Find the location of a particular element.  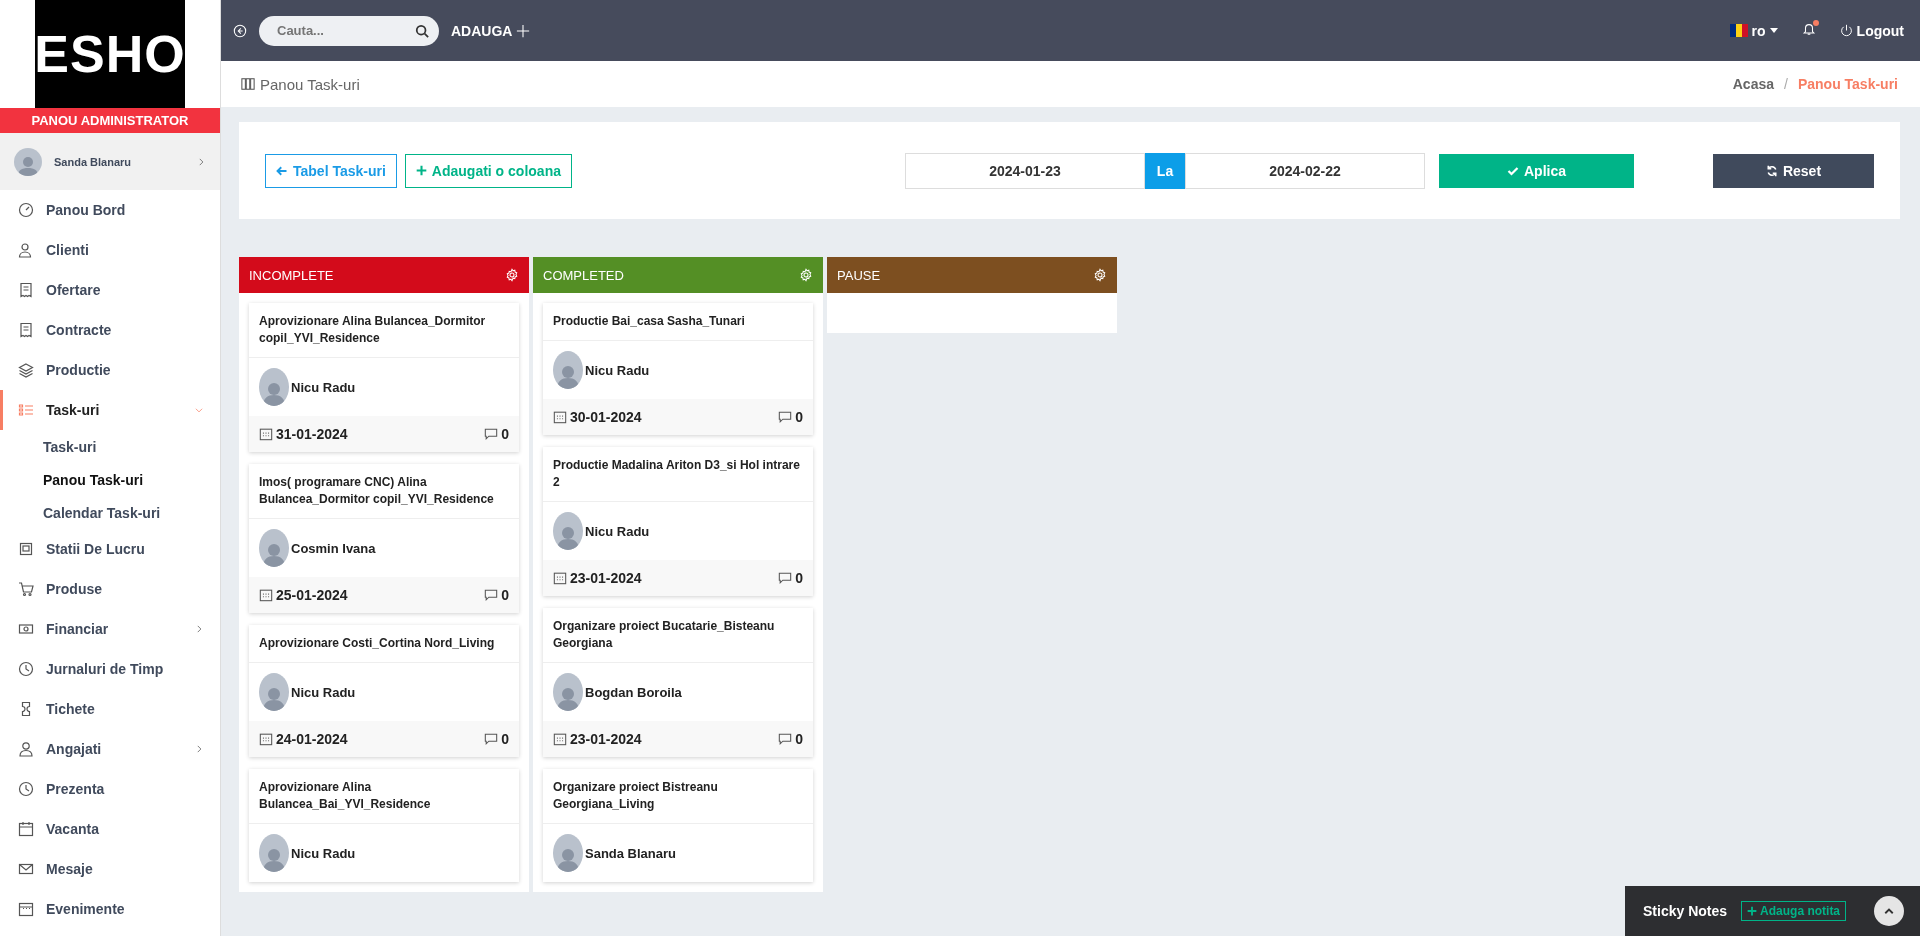

page-title-text: Panou Task-uri is located at coordinates (310, 84).